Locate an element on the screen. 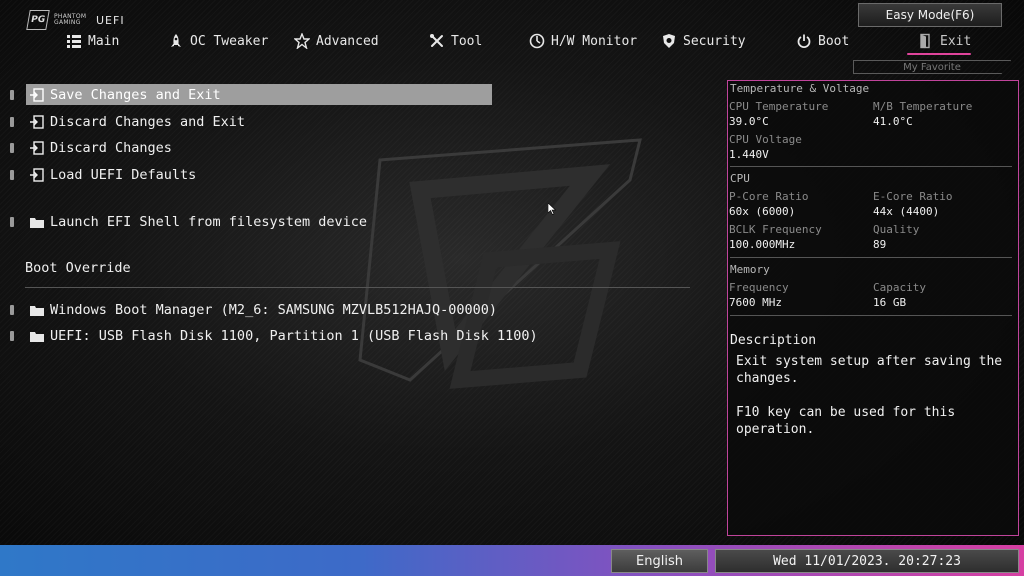  menu-item-label: Discard Changes and Exit is located at coordinates (148, 122).